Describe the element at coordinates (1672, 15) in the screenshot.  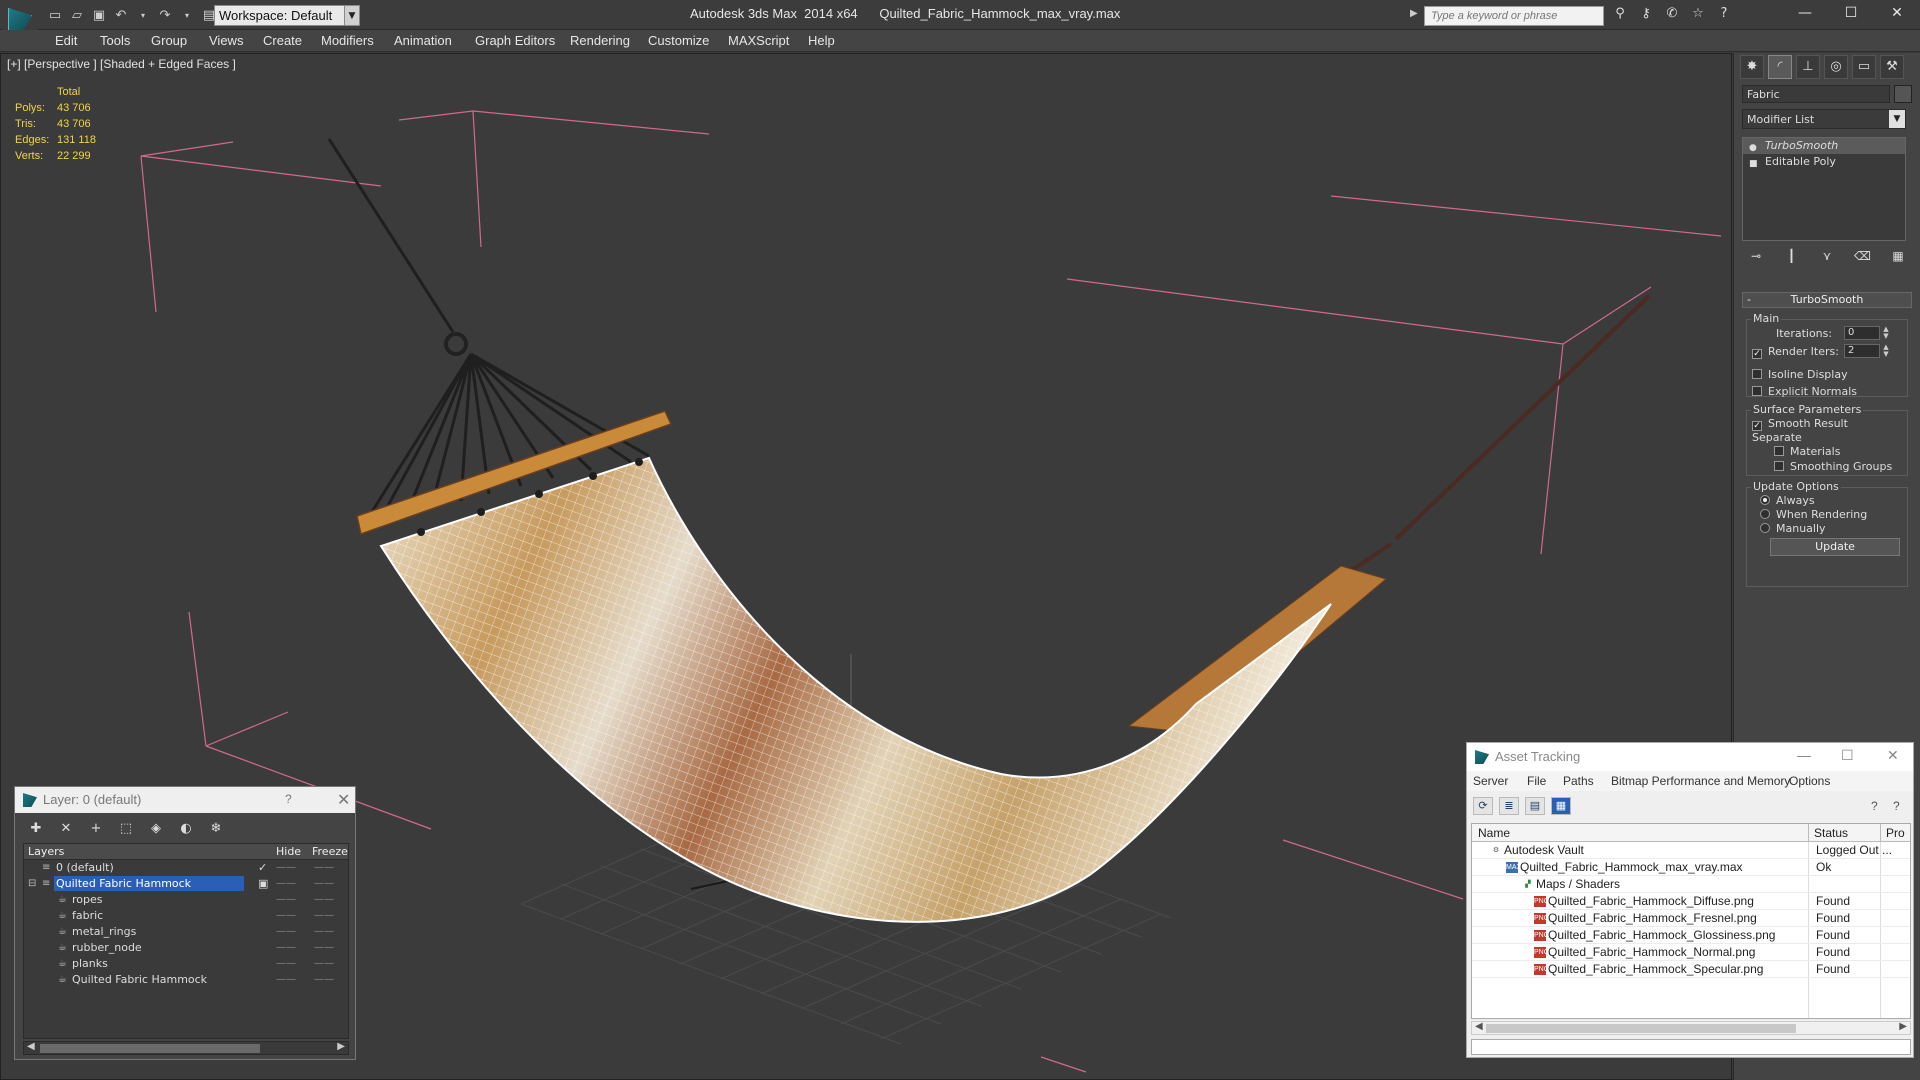
I see `communication-center-icon: ✆` at that location.